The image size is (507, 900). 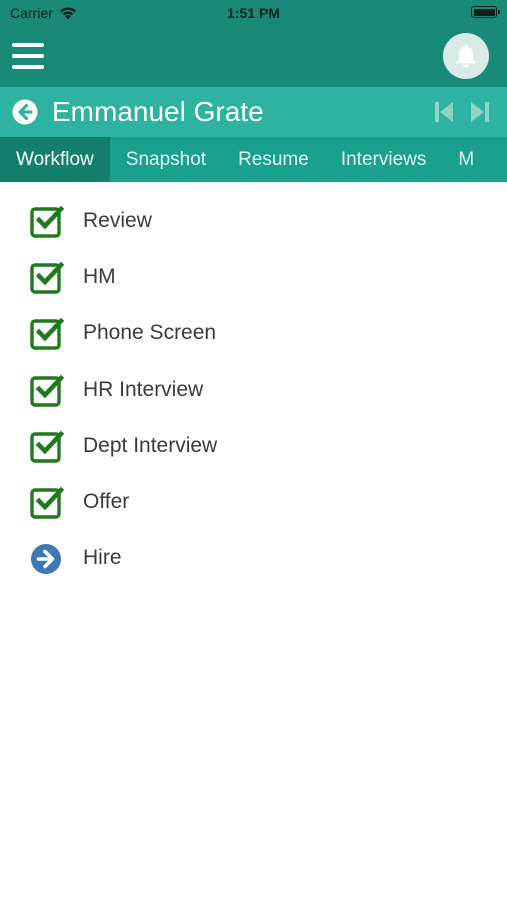 I want to click on workflow-step-label: HR Interview, so click(x=143, y=389).